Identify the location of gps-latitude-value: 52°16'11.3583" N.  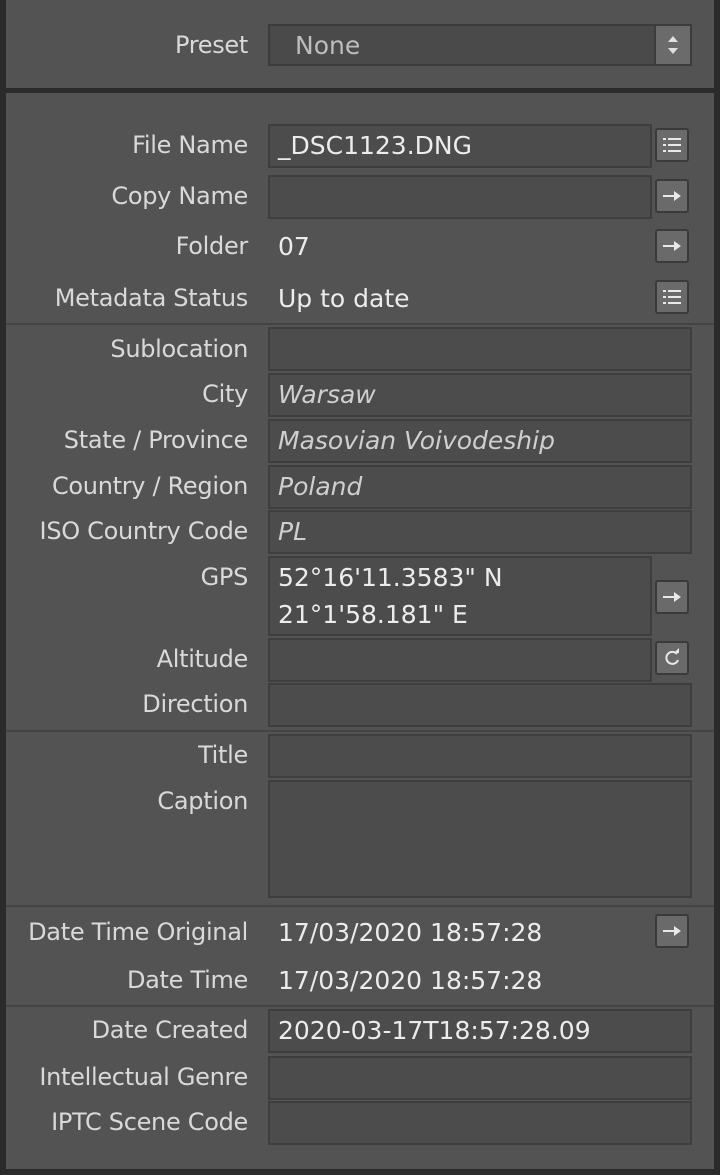
(390, 577).